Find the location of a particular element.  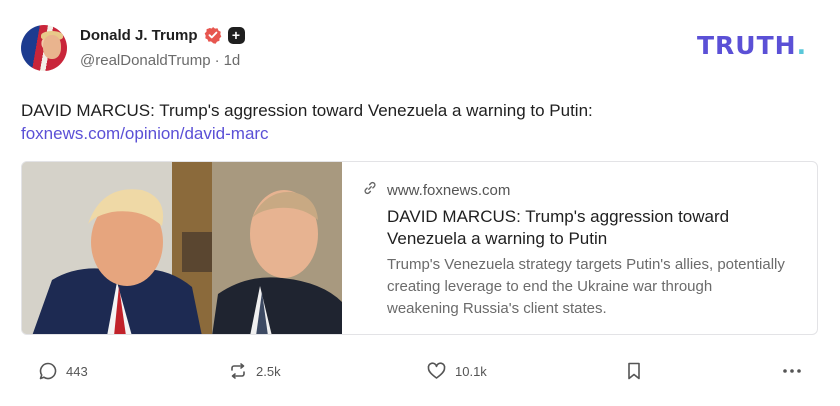

author-meta: @realDonaldTrump · 1d is located at coordinates (160, 60).